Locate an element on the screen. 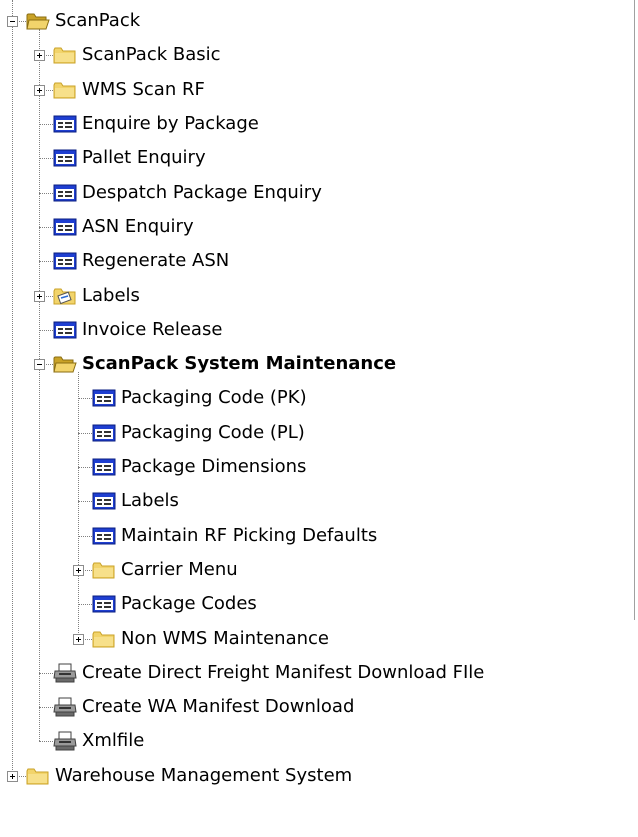 The height and width of the screenshot is (837, 638). tree-item-label: ScanPack System Maintenance is located at coordinates (239, 364).